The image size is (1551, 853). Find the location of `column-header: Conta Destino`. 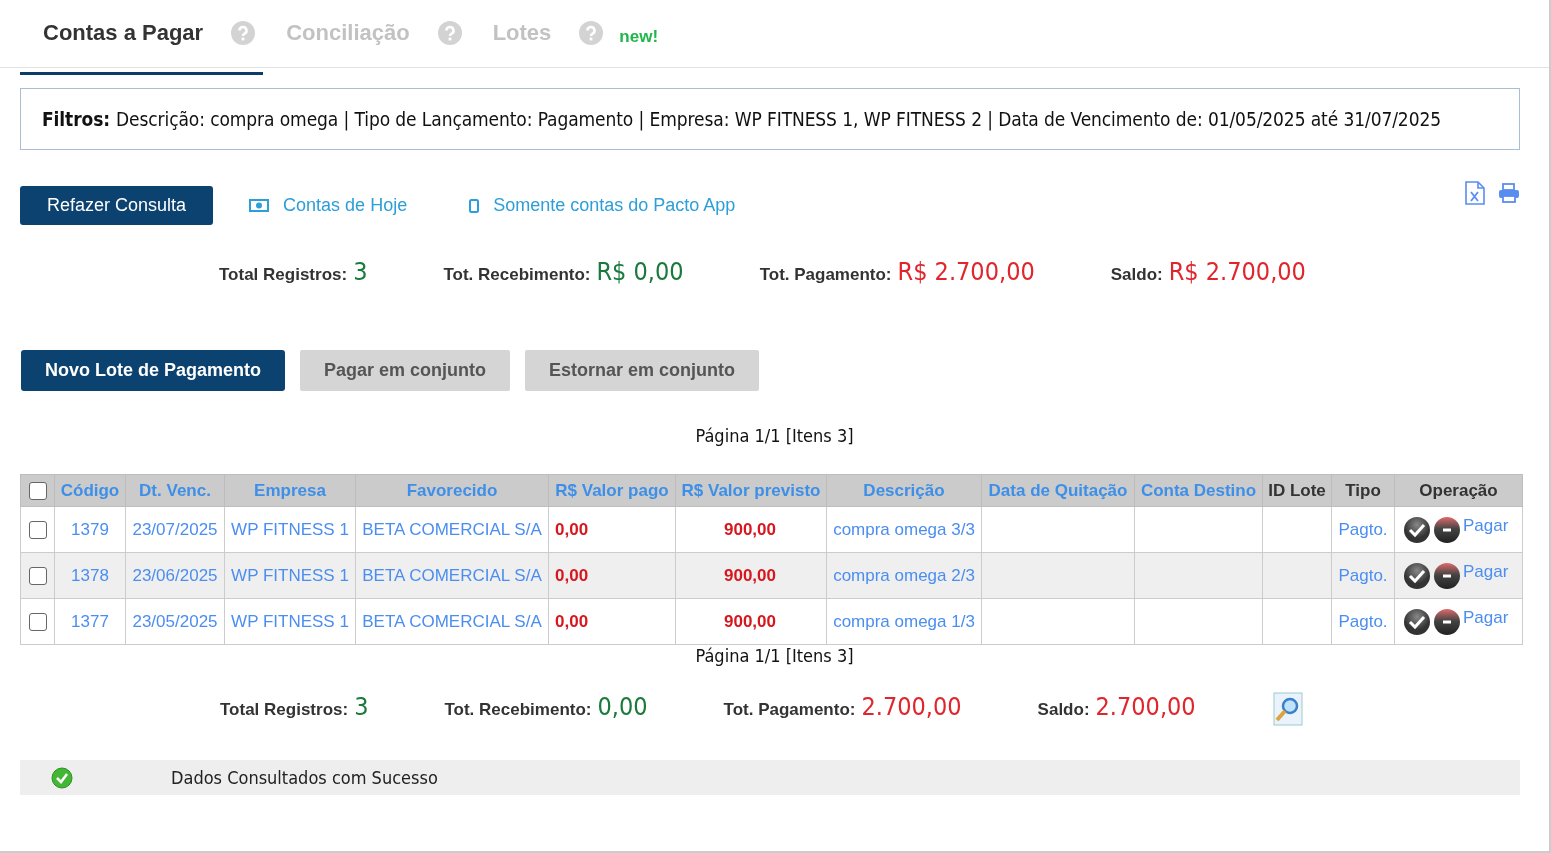

column-header: Conta Destino is located at coordinates (1198, 490).